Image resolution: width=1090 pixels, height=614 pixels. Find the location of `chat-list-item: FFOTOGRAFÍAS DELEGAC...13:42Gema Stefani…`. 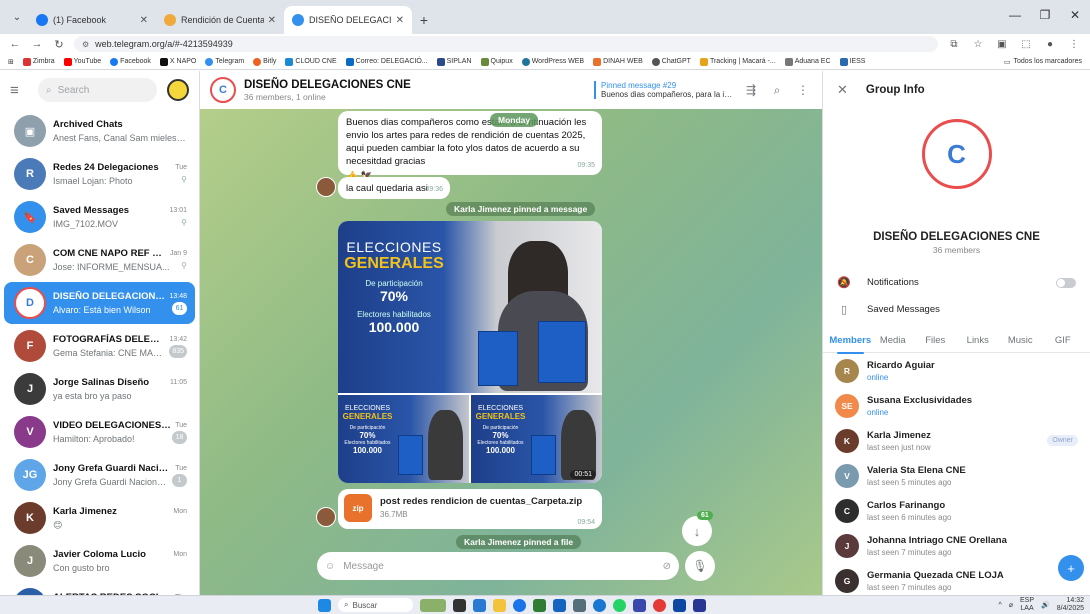

chat-list-item: FFOTOGRAFÍAS DELEGAC...13:42Gema Stefani… is located at coordinates (99, 346).